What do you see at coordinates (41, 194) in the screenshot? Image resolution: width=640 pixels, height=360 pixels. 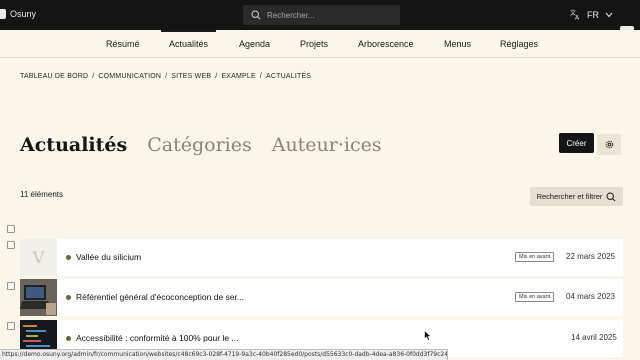 I see `item-count: 11 éléments` at bounding box center [41, 194].